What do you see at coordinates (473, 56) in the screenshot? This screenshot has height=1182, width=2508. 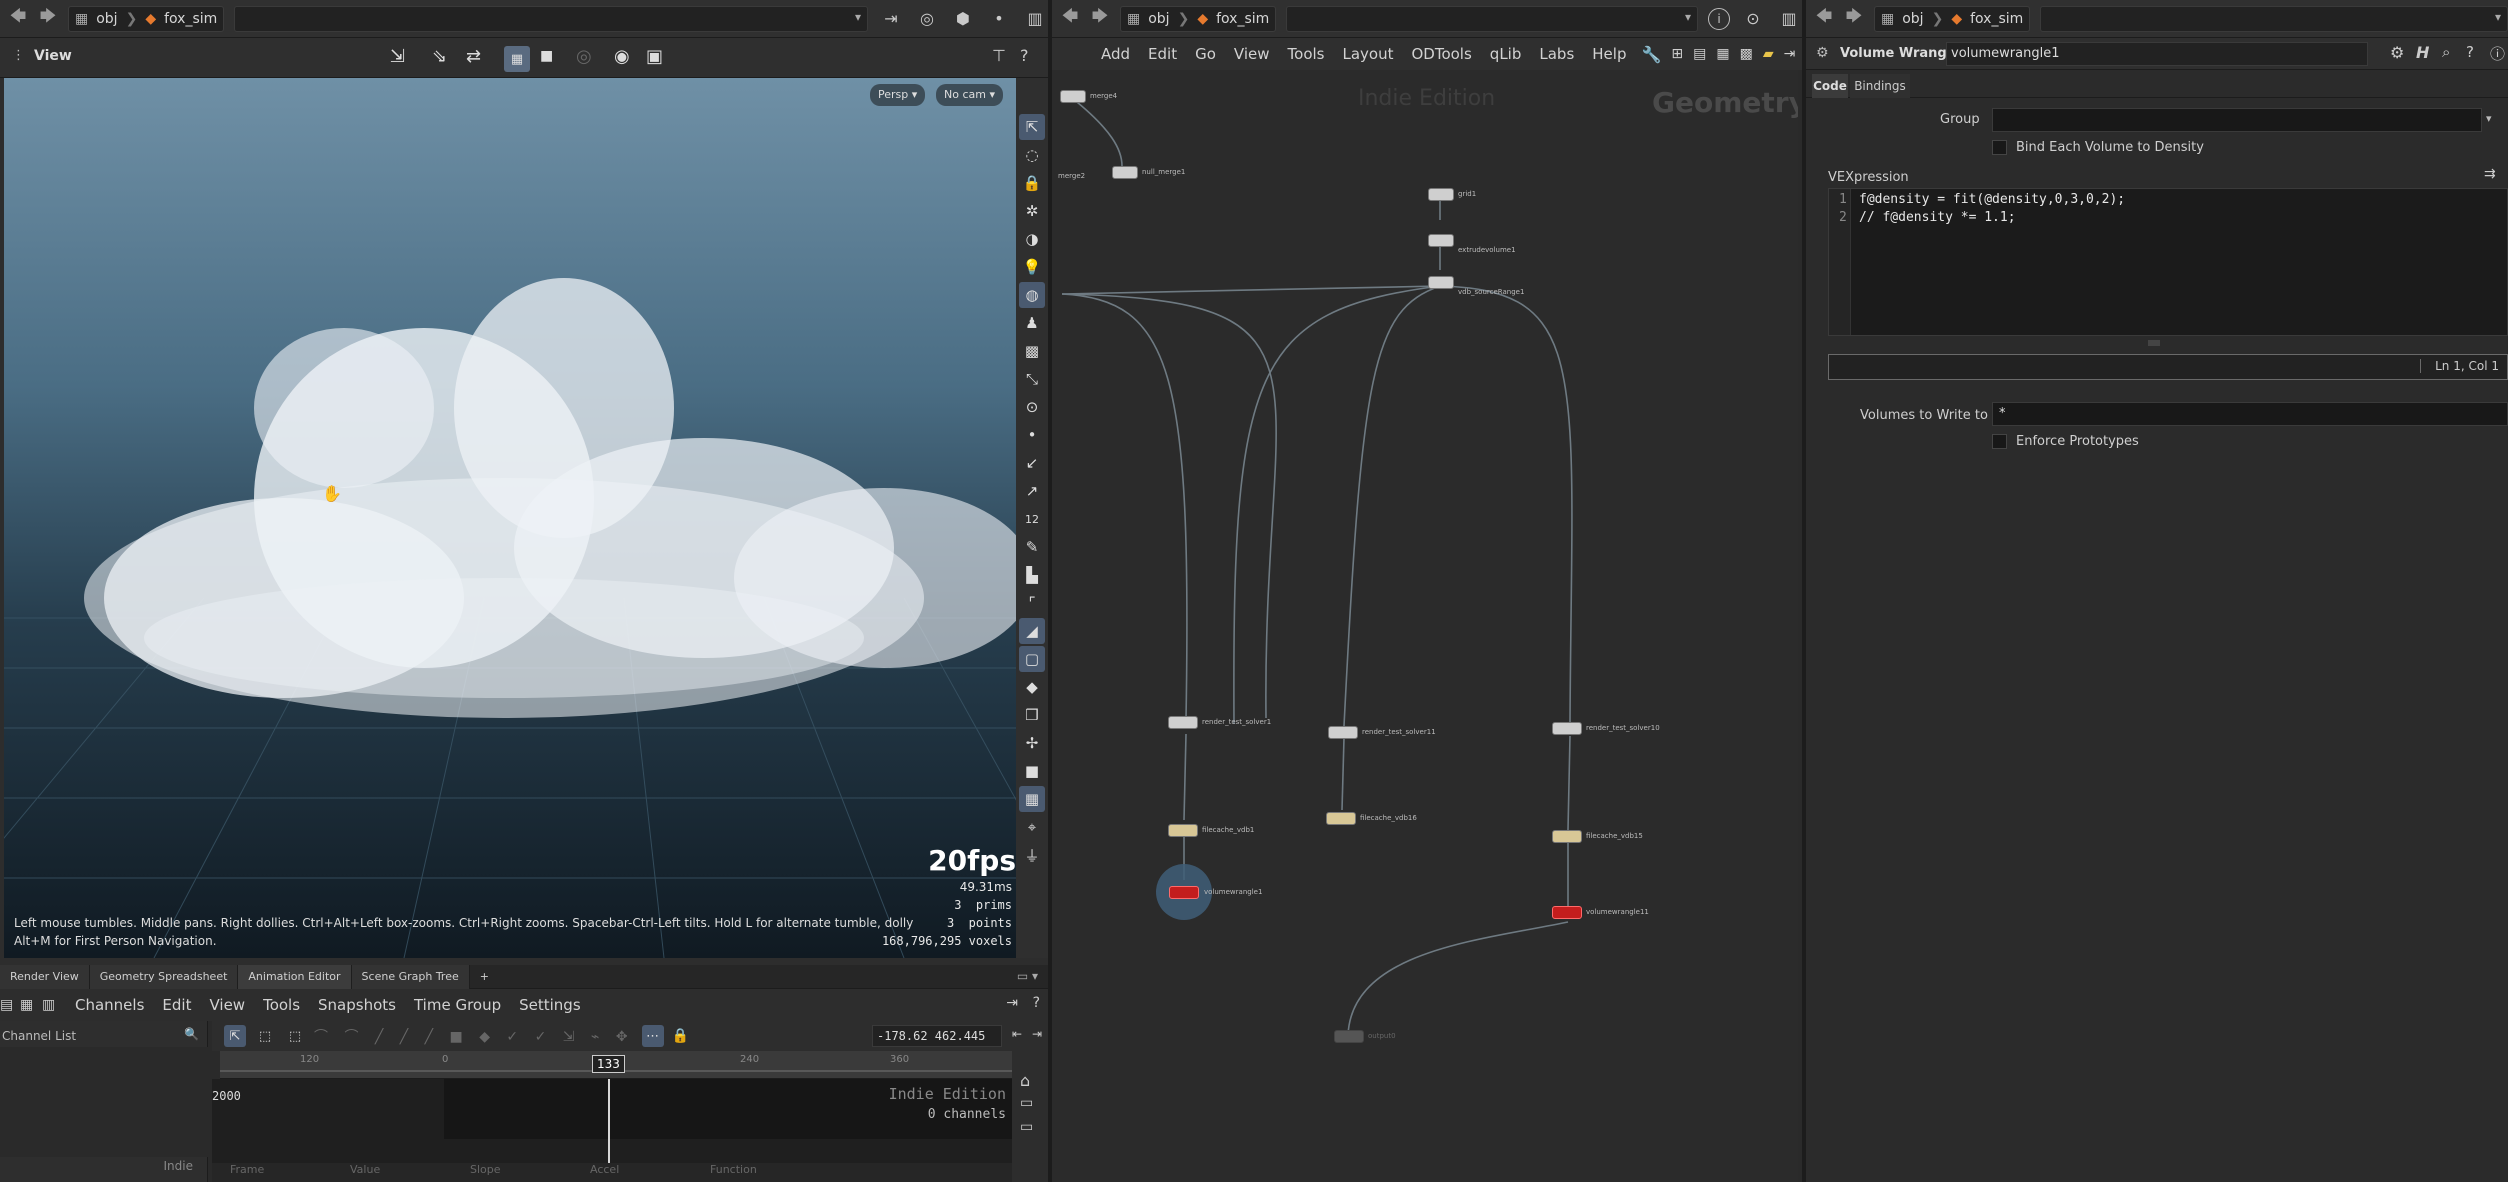 I see `handle-icon: ⇄` at bounding box center [473, 56].